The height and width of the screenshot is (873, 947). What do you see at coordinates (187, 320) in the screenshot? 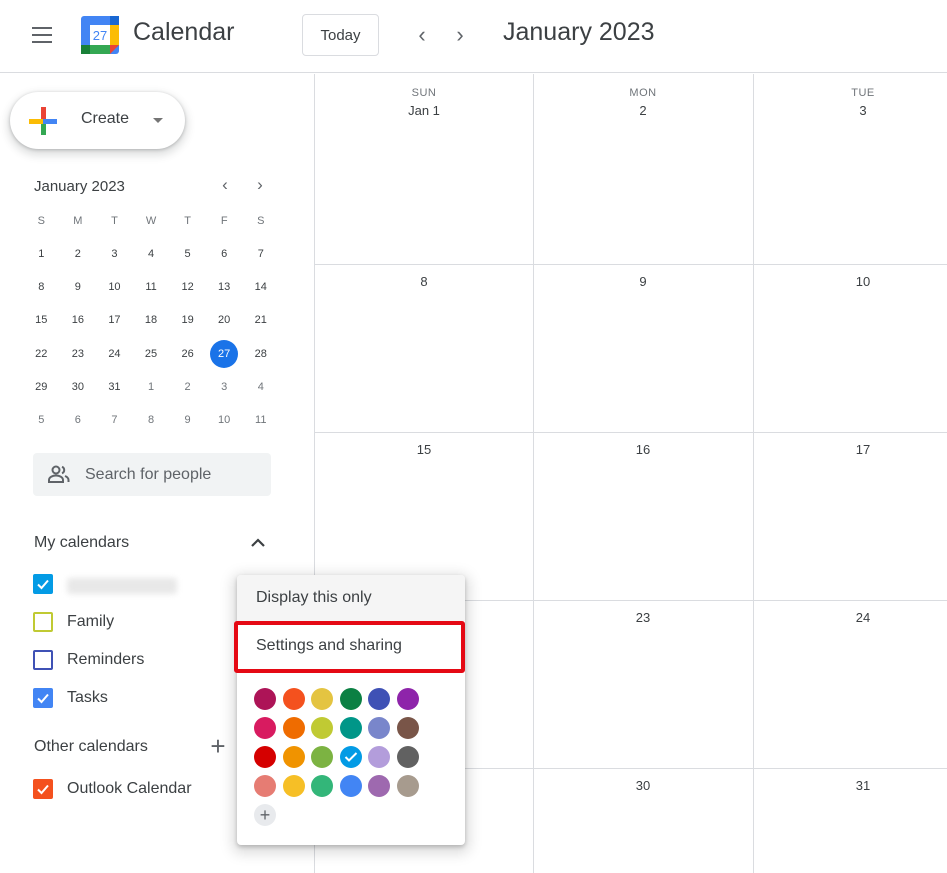
I see `mini-day: 19` at bounding box center [187, 320].